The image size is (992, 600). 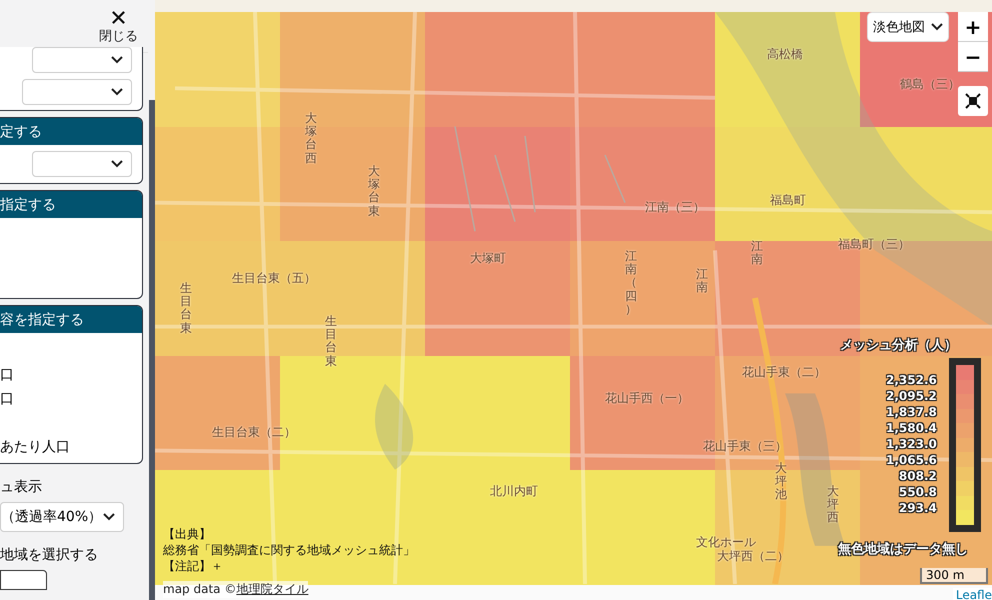 What do you see at coordinates (874, 244) in the screenshot?
I see `place-label: 福島町（三）` at bounding box center [874, 244].